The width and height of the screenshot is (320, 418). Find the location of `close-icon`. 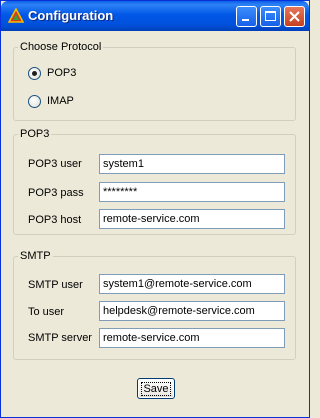

close-icon is located at coordinates (294, 16).